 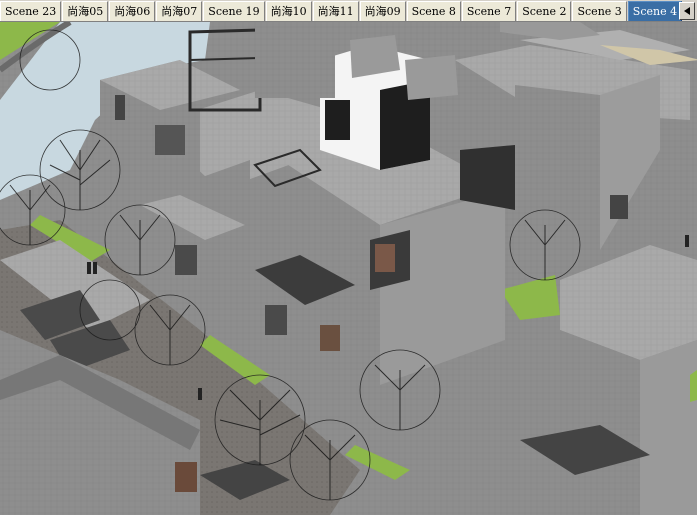 I want to click on tab-shanghai-09: 尚海09, so click(x=382, y=11).